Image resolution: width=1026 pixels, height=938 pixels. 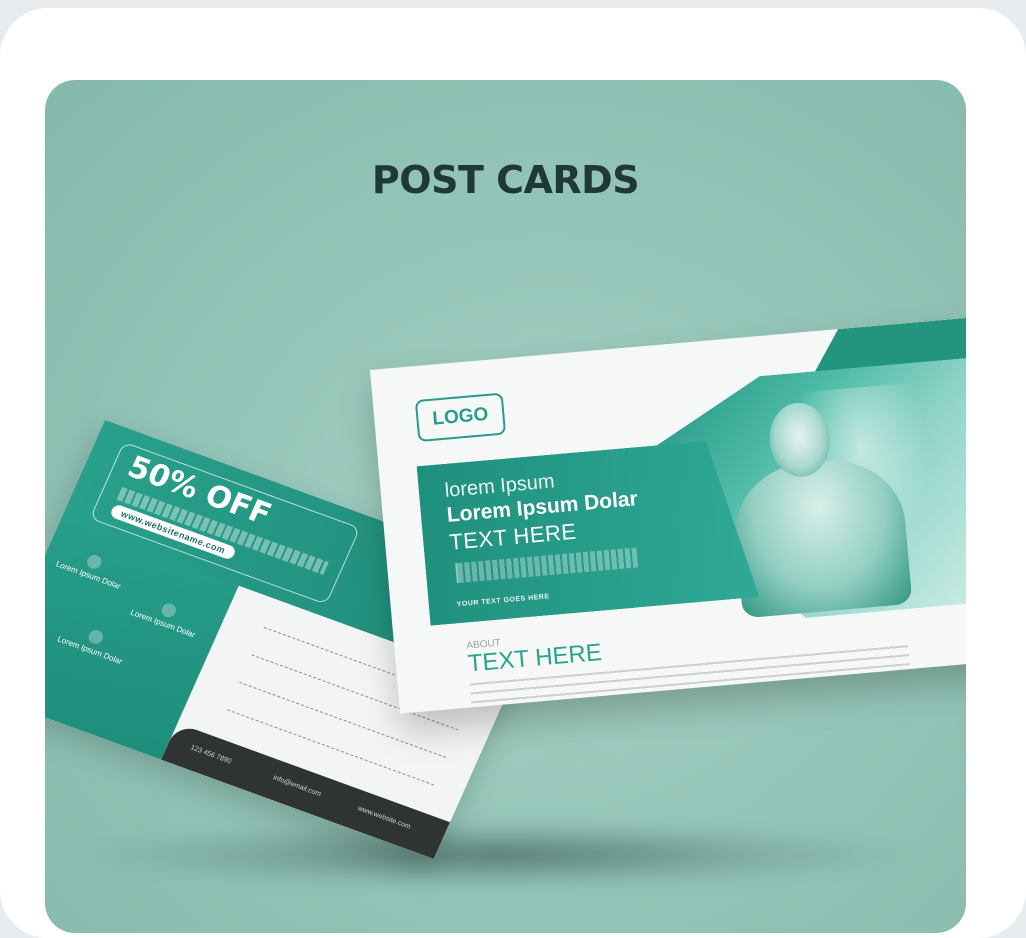 What do you see at coordinates (297, 786) in the screenshot?
I see `footer-email: info@email.com` at bounding box center [297, 786].